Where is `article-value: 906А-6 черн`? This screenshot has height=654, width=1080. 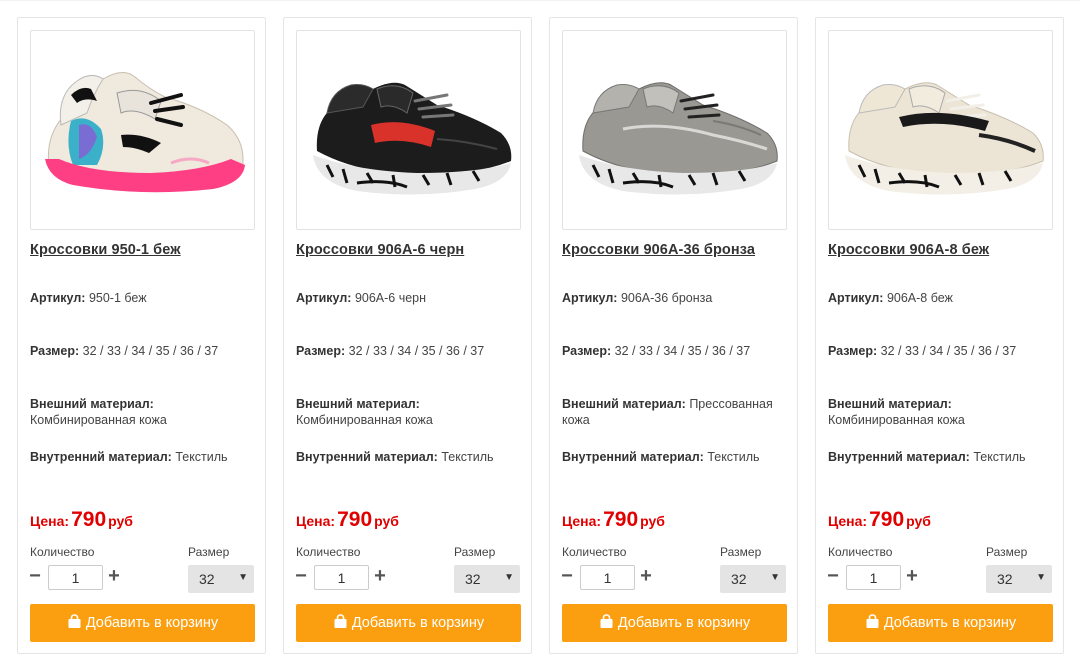
article-value: 906А-6 черн is located at coordinates (390, 298).